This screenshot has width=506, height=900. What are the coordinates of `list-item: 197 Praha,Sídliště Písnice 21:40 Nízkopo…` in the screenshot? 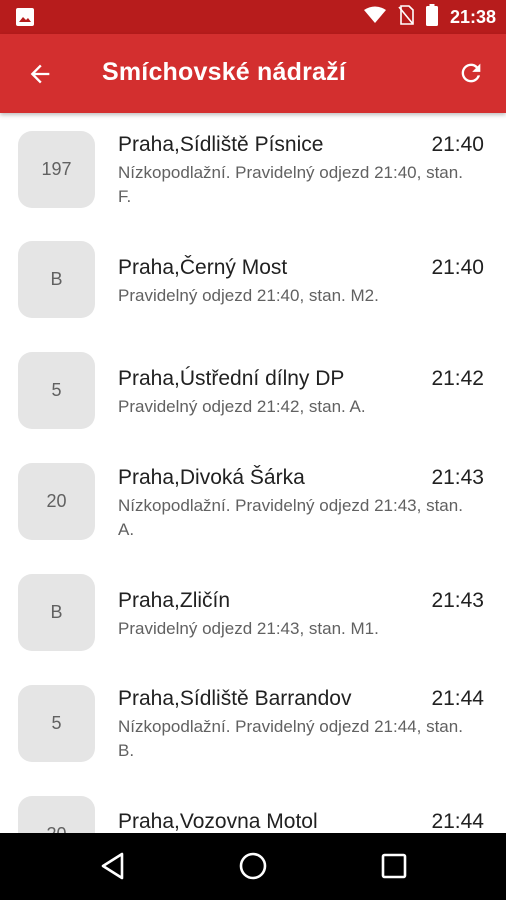 It's located at (253, 171).